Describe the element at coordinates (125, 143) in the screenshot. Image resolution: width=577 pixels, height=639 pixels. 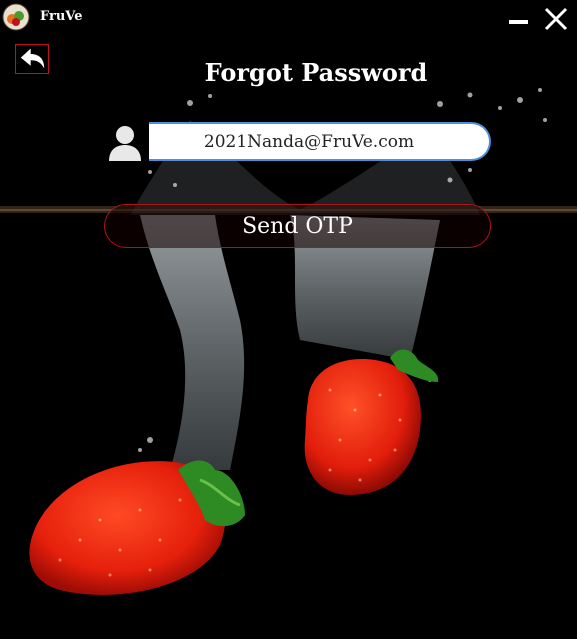
I see `user-icon` at that location.